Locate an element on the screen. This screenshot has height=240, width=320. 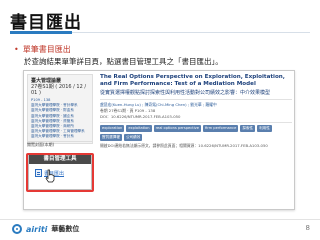
keyword-tag: exploration is located at coordinates (112, 128).